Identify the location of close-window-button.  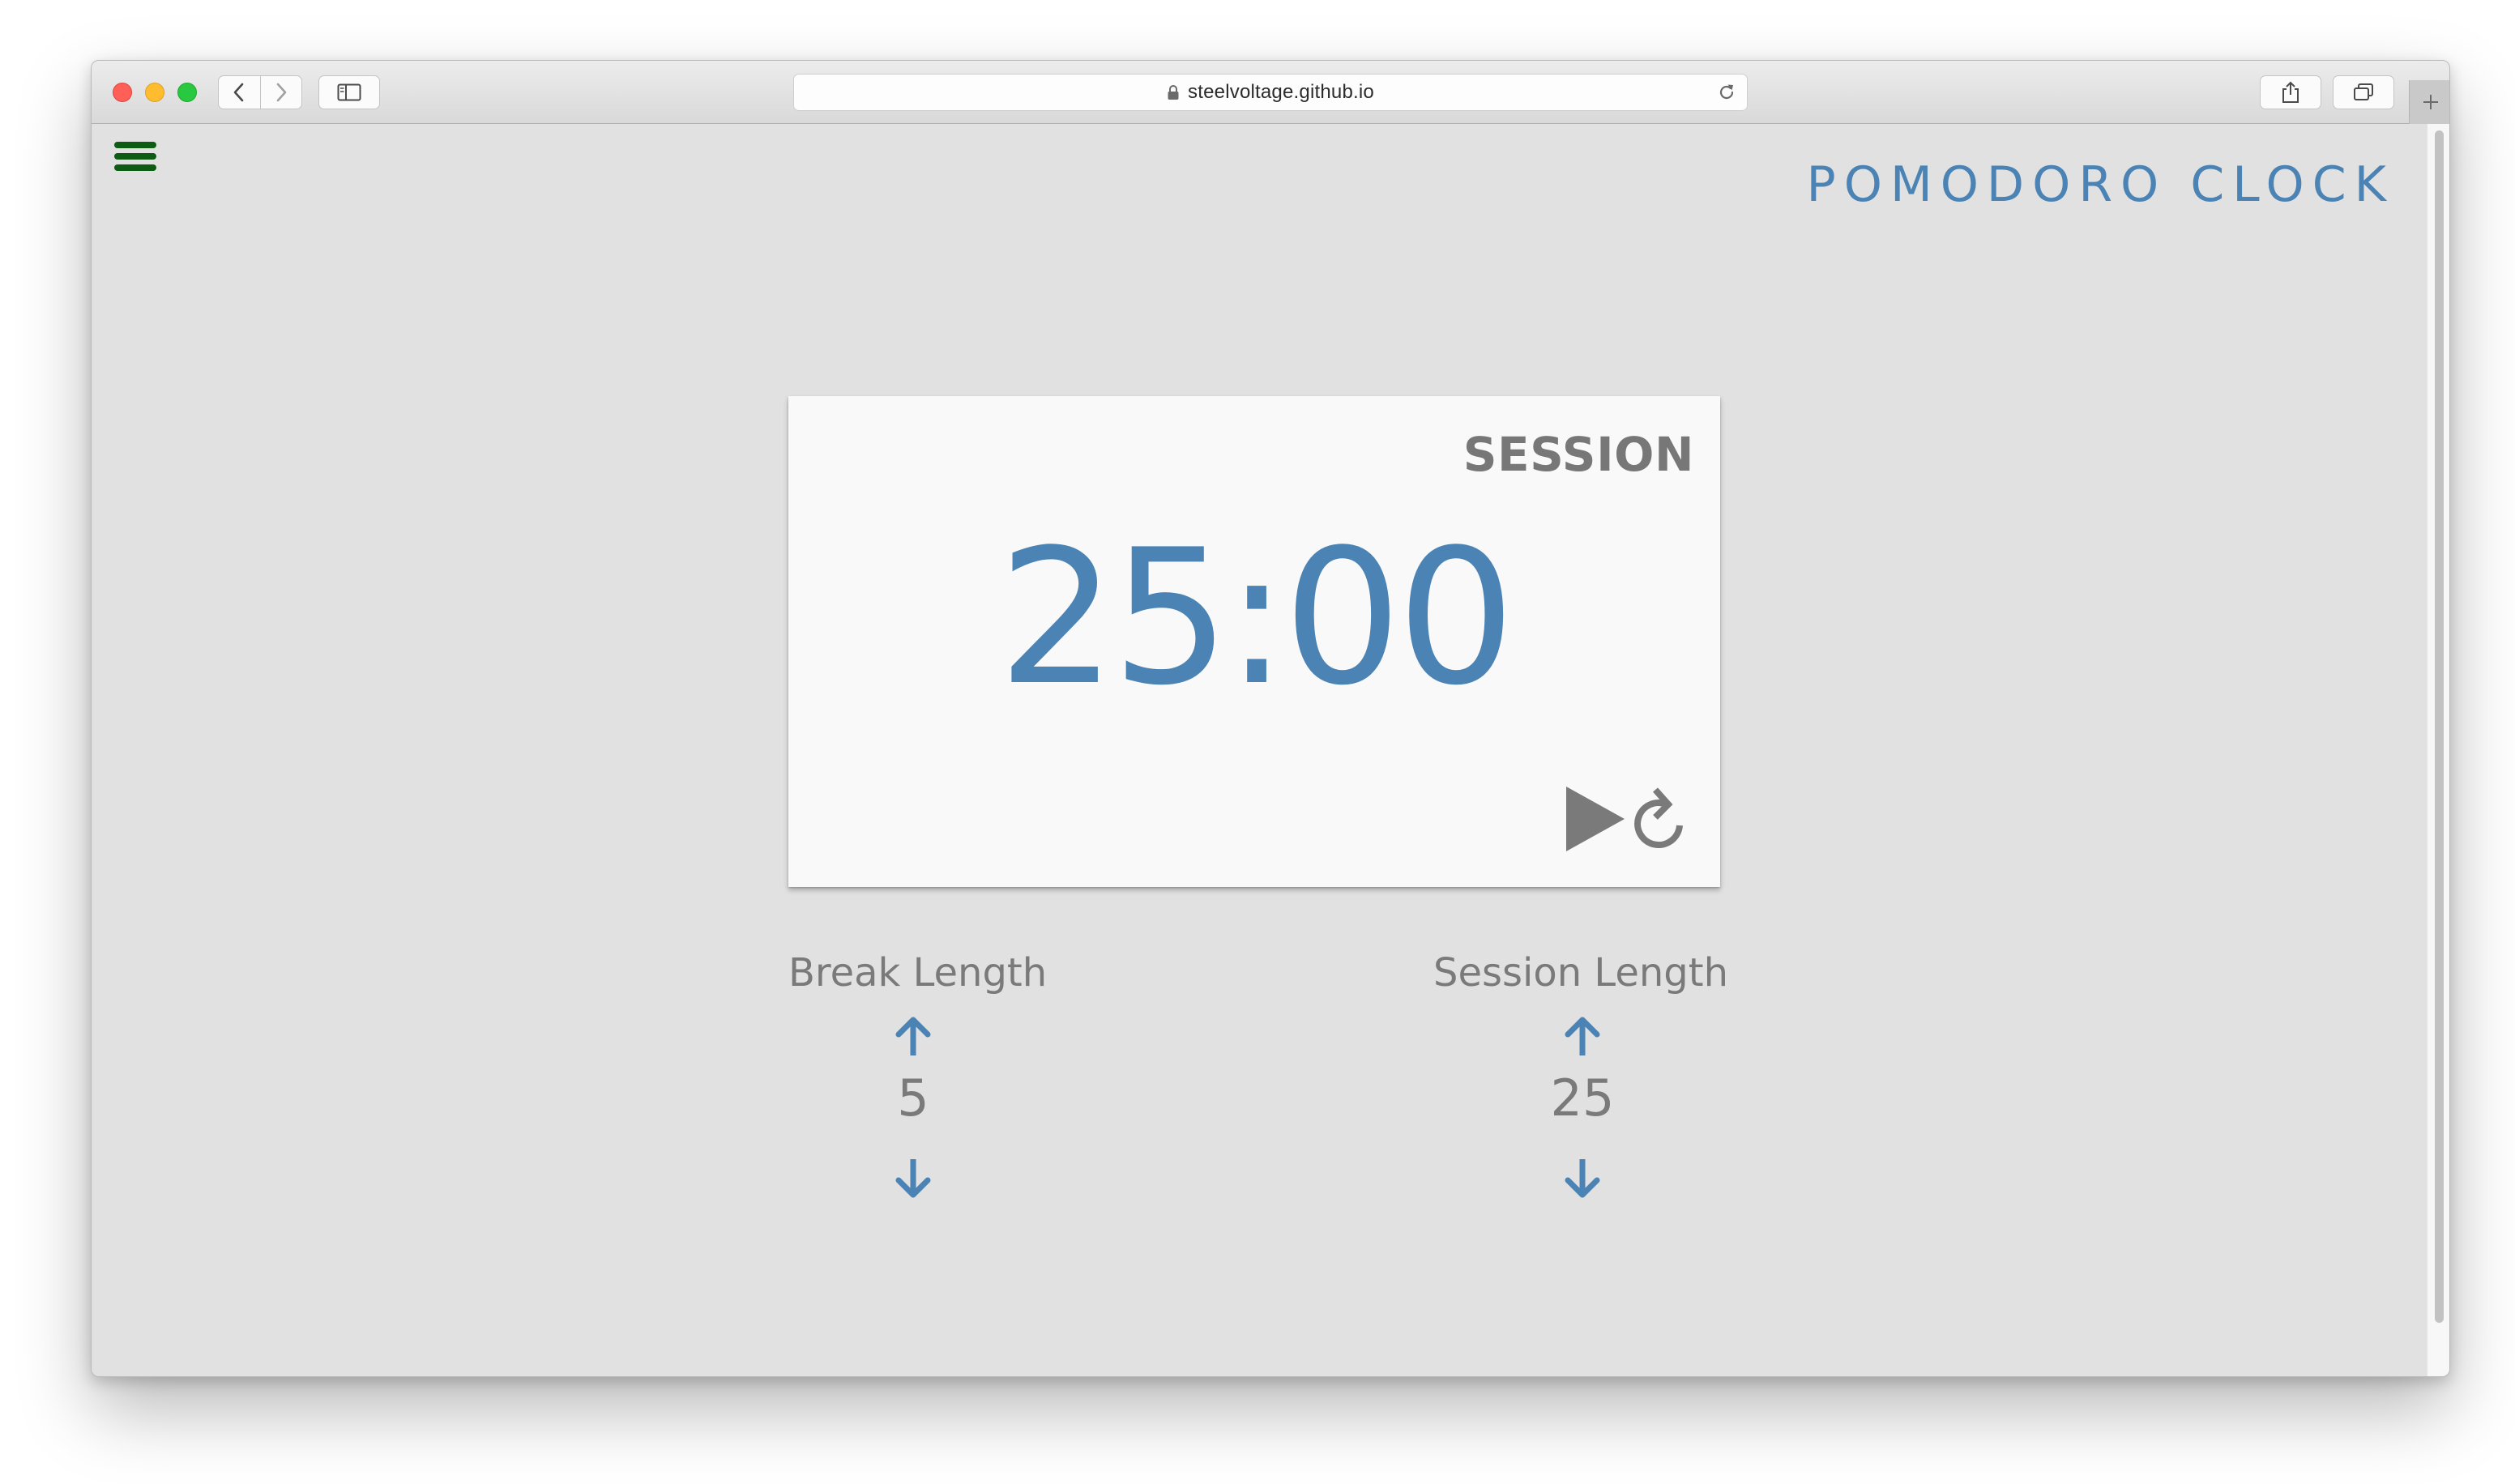
(123, 92).